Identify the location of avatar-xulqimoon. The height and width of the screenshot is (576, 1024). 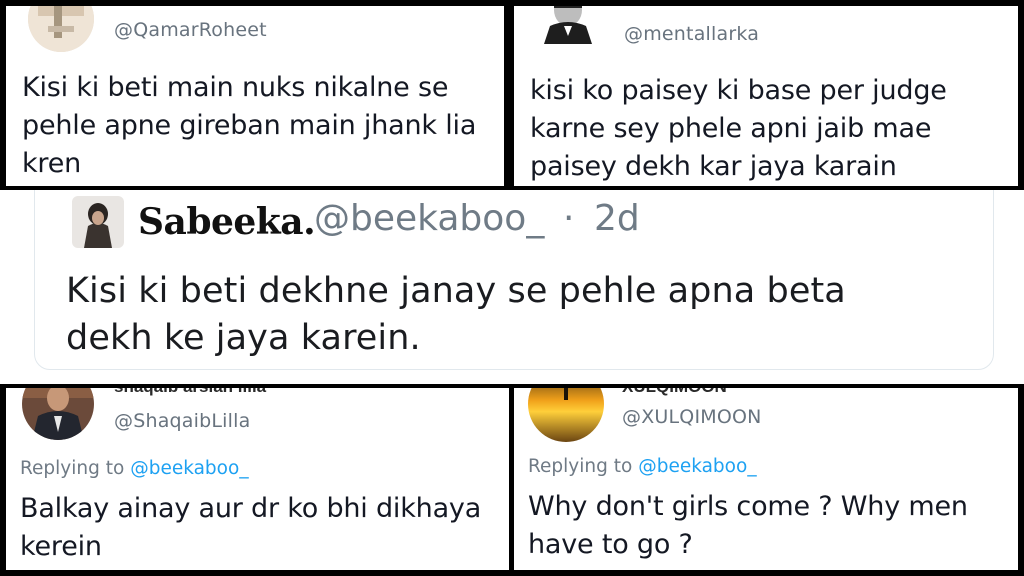
(566, 415).